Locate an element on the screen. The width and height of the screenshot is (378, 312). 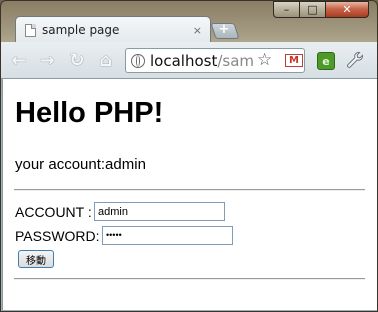
page-icon is located at coordinates (30, 30).